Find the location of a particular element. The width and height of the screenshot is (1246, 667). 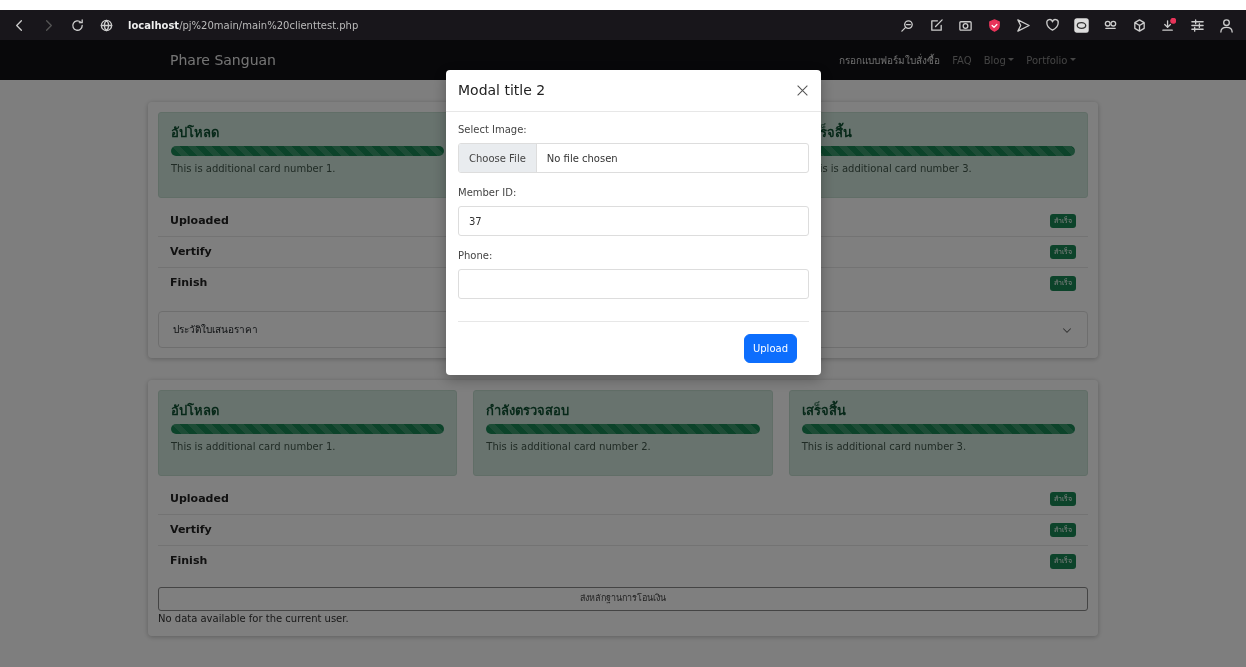

text-field: 37 is located at coordinates (633, 221).